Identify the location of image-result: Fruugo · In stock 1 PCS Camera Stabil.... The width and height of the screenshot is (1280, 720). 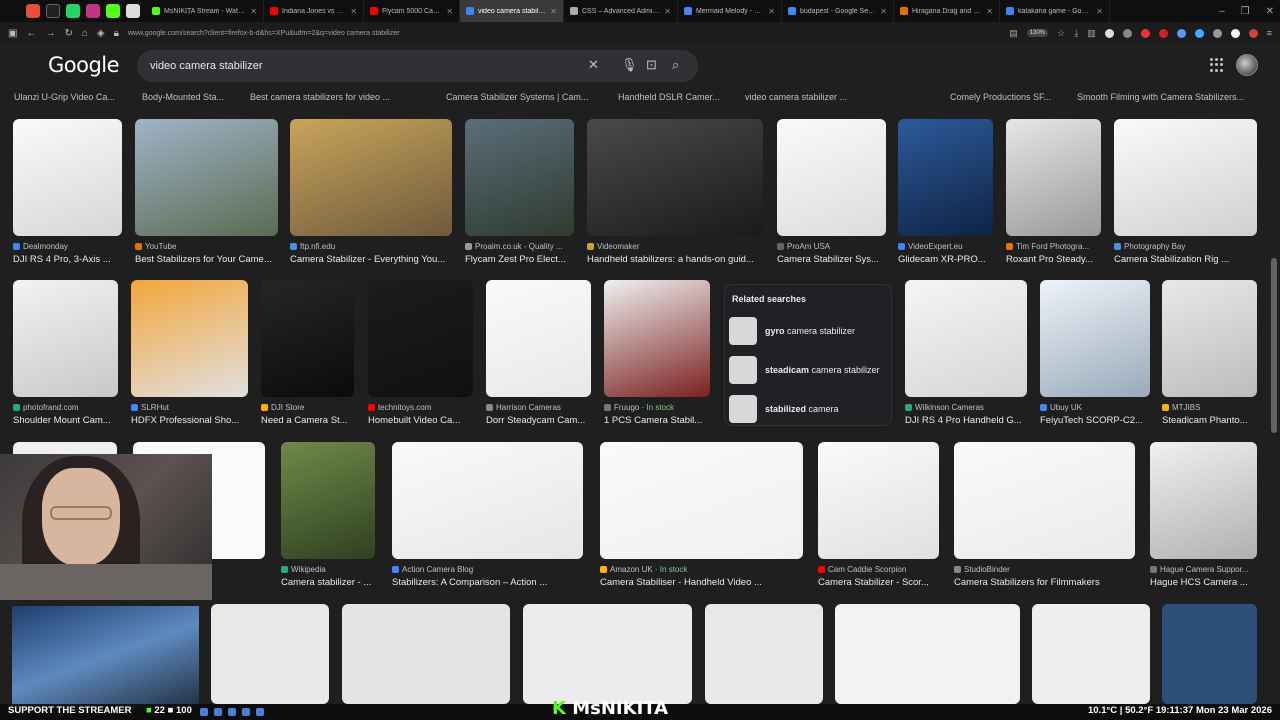
(657, 355).